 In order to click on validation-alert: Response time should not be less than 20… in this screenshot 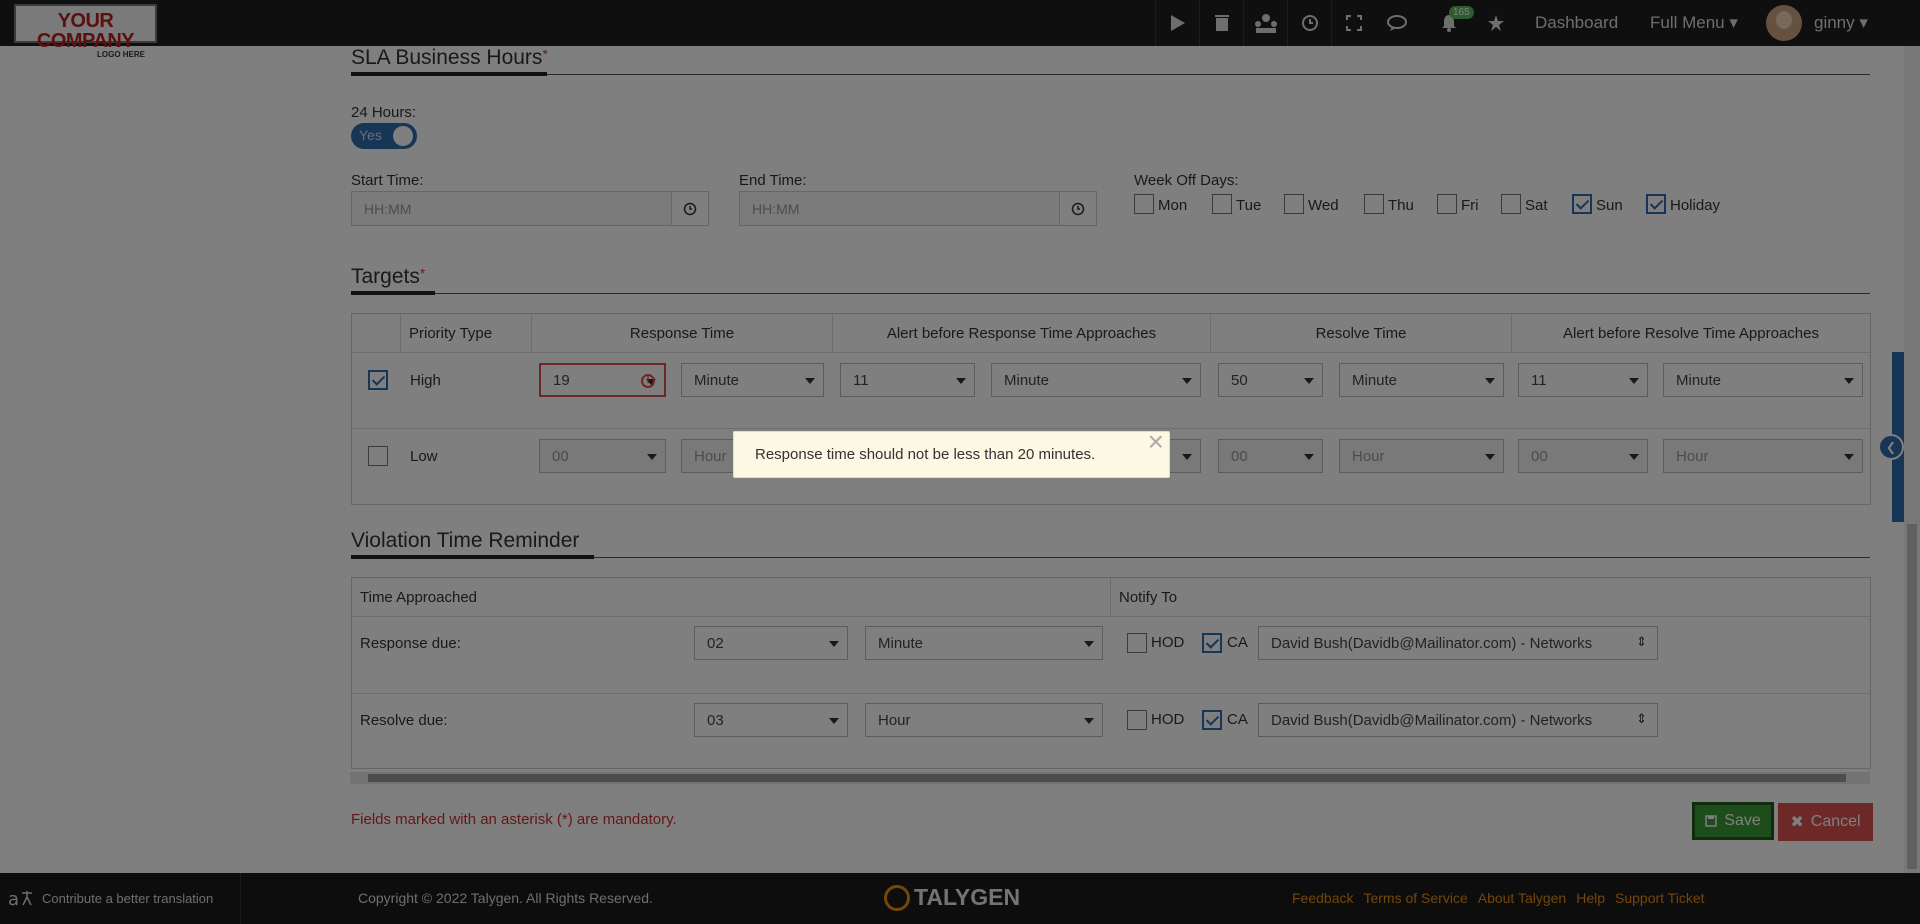, I will do `click(951, 453)`.